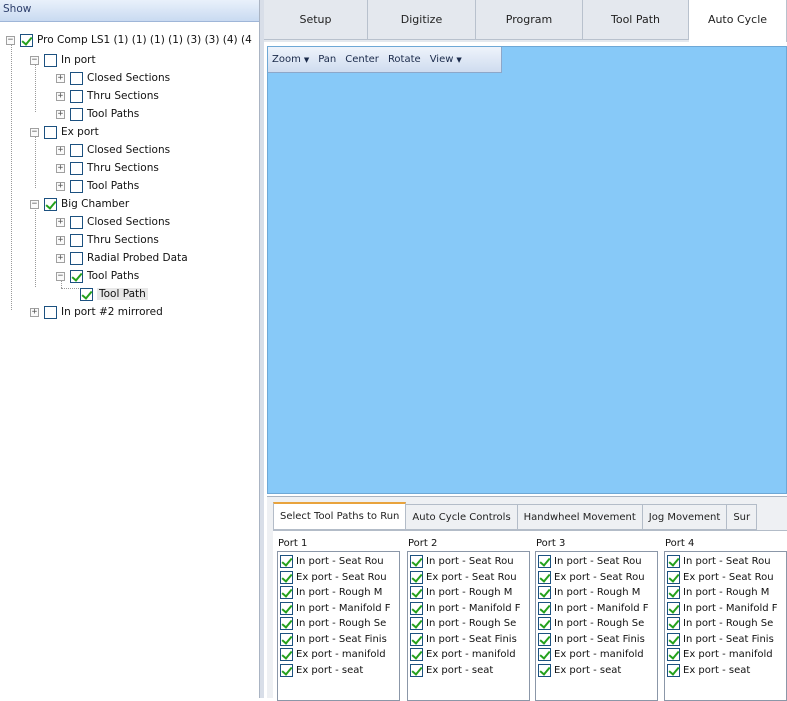 The height and width of the screenshot is (701, 787). I want to click on center-button: Center, so click(362, 59).